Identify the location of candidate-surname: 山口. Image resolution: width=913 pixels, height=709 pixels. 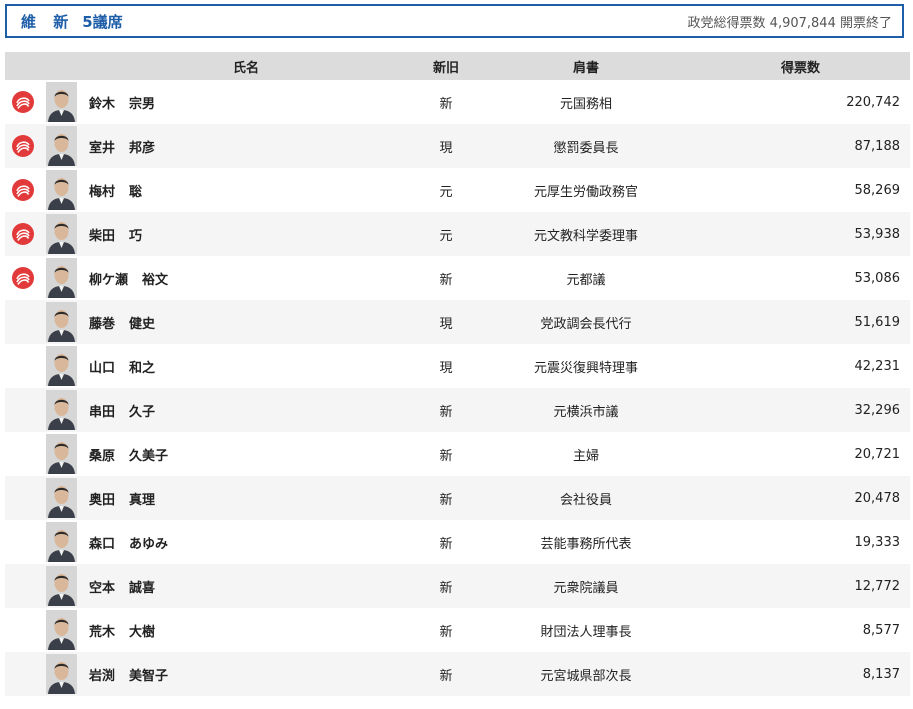
(102, 368).